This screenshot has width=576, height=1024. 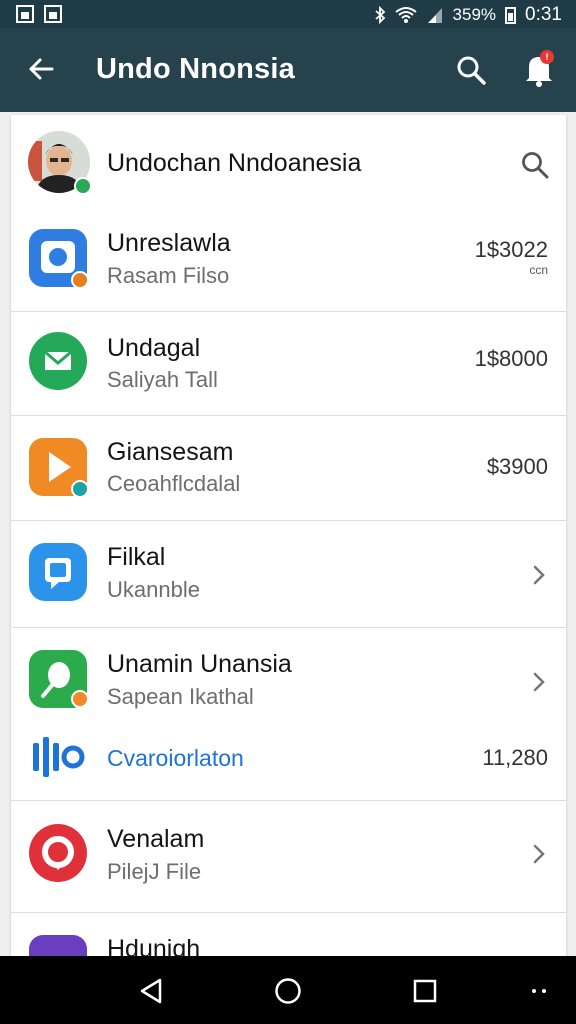 What do you see at coordinates (25, 14) in the screenshot?
I see `gallery-notification-icon` at bounding box center [25, 14].